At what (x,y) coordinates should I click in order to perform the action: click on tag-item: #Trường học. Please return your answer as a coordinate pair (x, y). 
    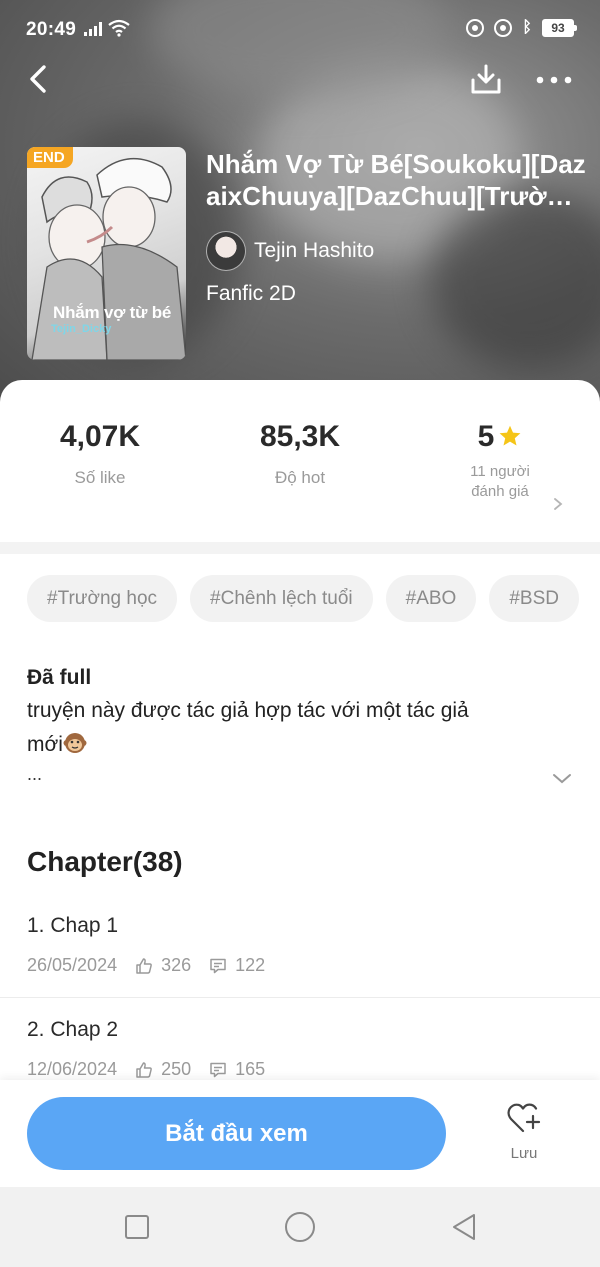
    Looking at the image, I should click on (102, 598).